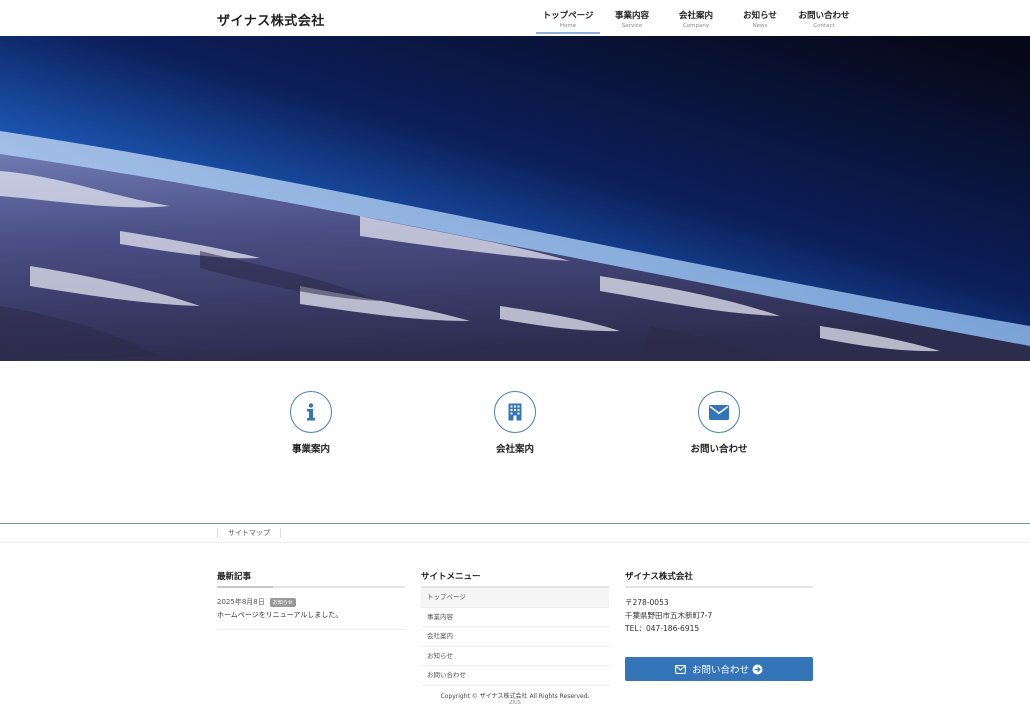 This screenshot has width=1030, height=715. I want to click on menu-item-contact: お問い合わせ, so click(515, 676).